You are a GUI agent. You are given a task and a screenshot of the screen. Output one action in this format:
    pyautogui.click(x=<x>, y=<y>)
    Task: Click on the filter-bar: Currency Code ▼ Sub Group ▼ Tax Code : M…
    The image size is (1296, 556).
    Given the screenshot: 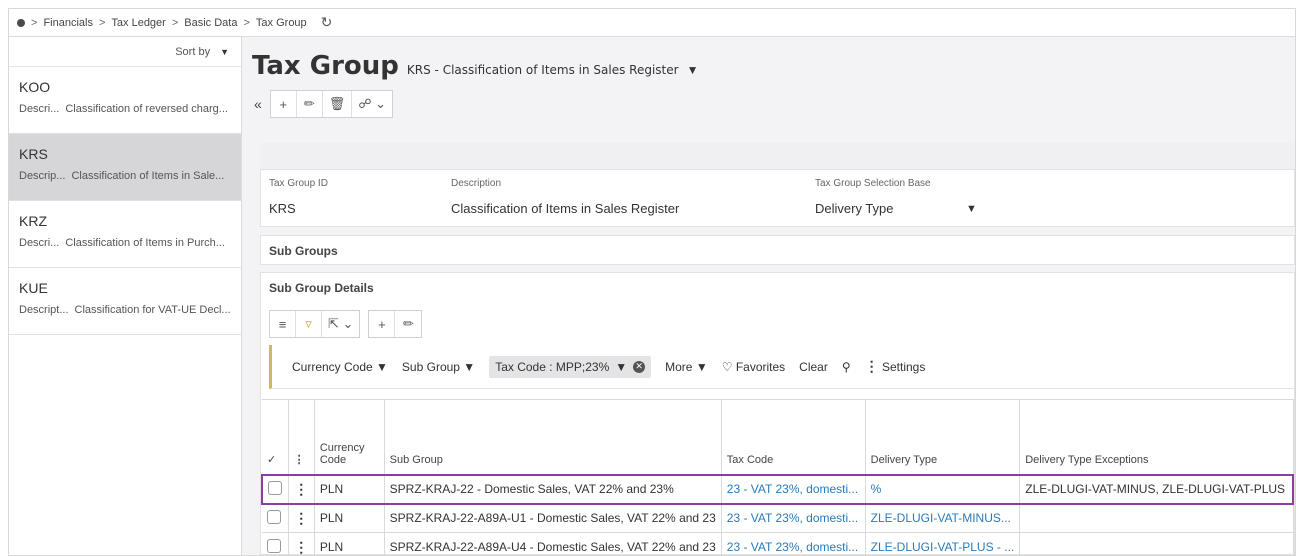 What is the action you would take?
    pyautogui.click(x=781, y=367)
    